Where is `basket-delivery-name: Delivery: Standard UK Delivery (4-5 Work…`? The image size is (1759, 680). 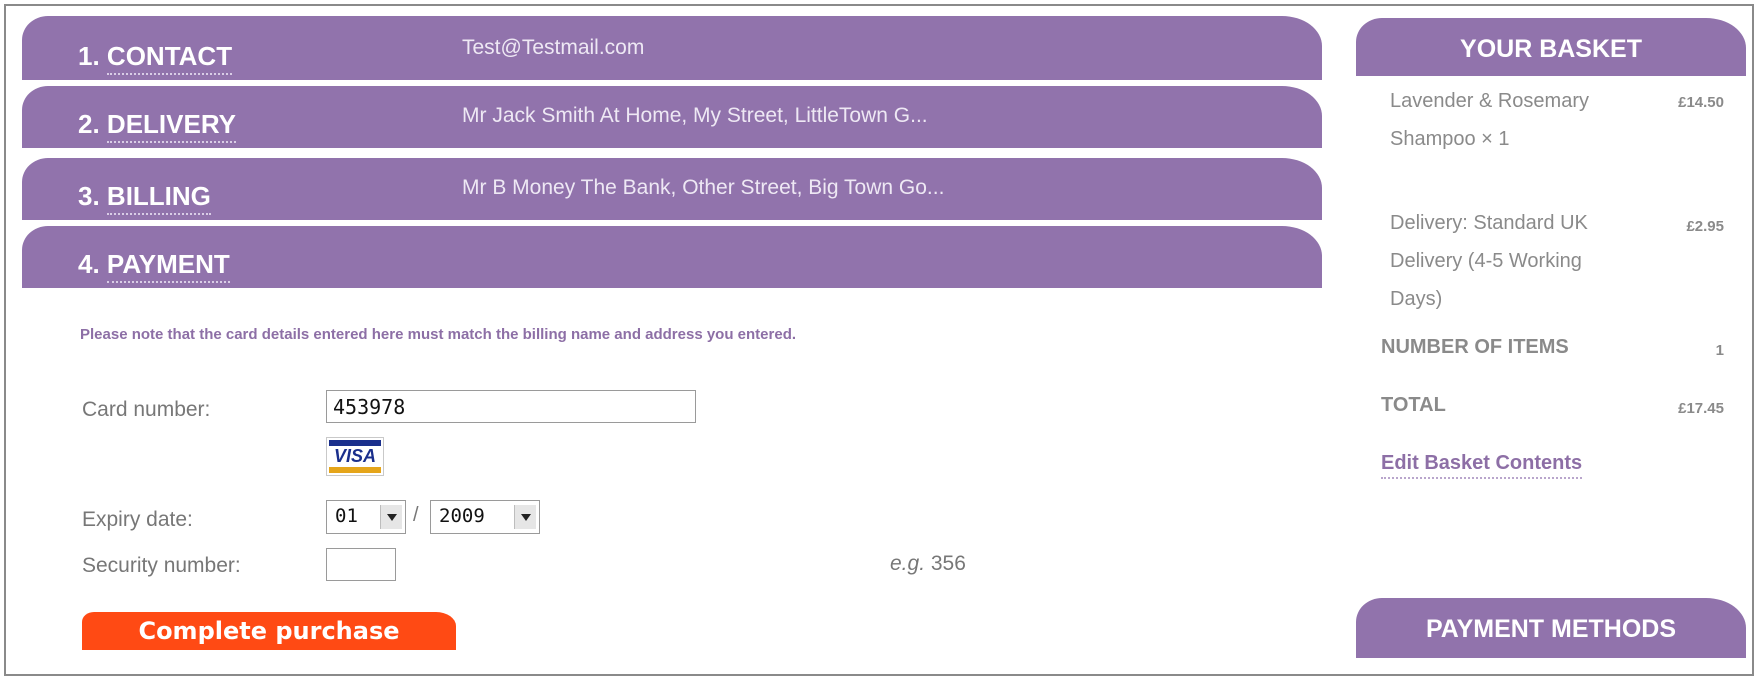 basket-delivery-name: Delivery: Standard UK Delivery (4-5 Work… is located at coordinates (1489, 261).